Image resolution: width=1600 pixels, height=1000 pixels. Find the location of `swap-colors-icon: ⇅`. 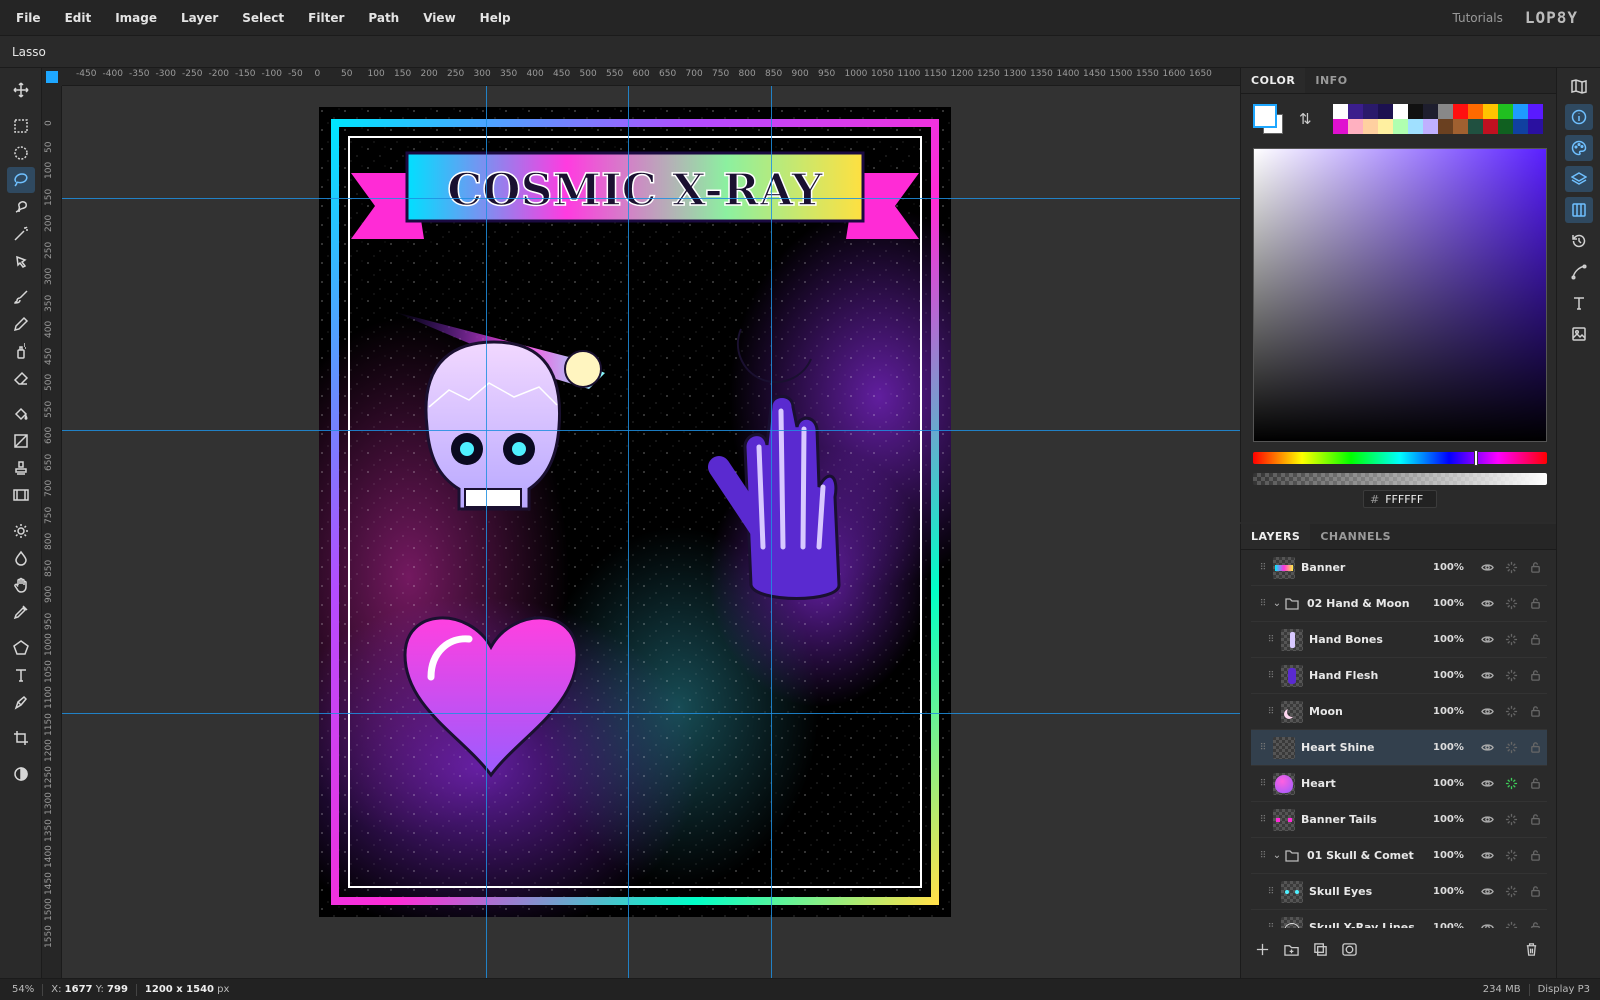

swap-colors-icon: ⇅ is located at coordinates (1305, 119).